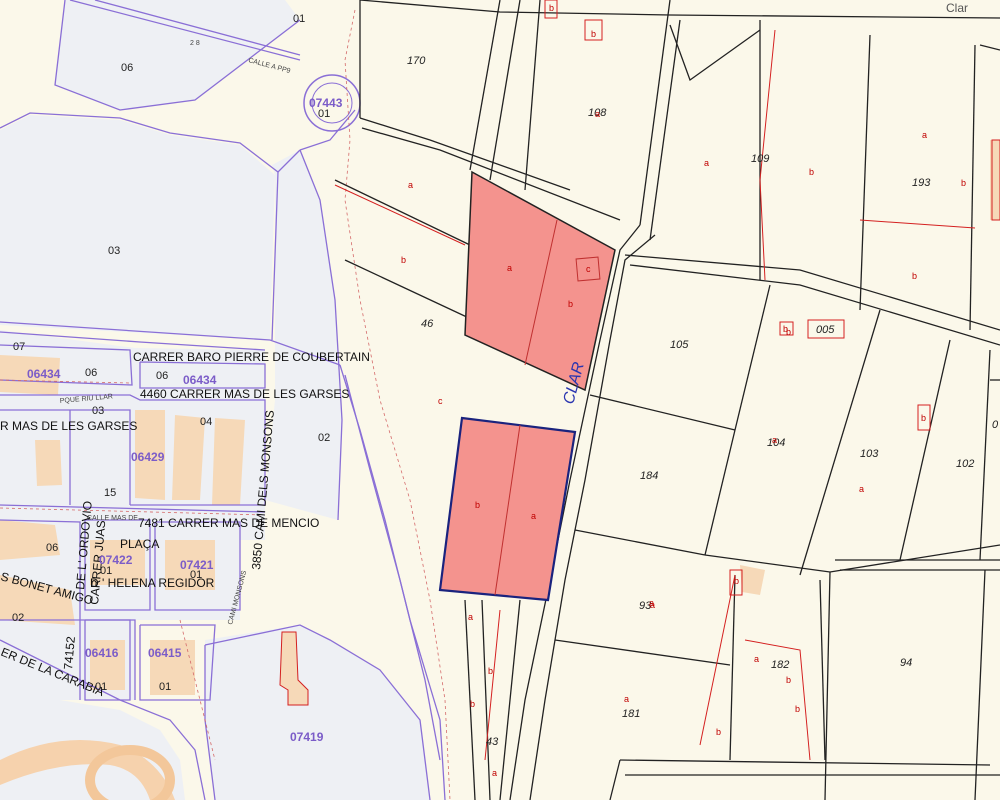  What do you see at coordinates (19, 347) in the screenshot?
I see `urban-number: 07` at bounding box center [19, 347].